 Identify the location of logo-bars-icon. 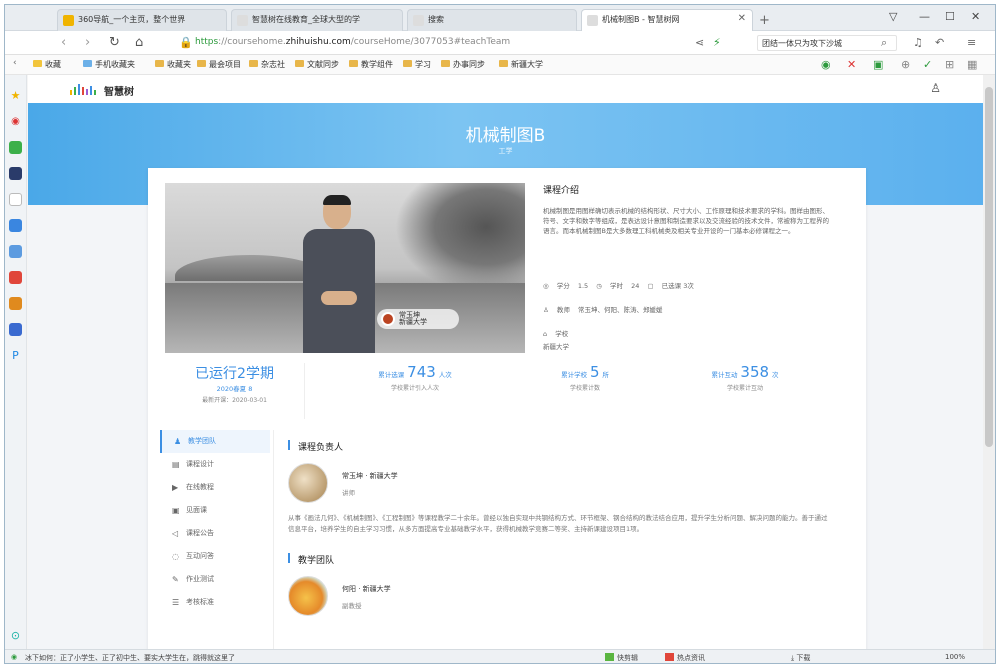
(83, 89).